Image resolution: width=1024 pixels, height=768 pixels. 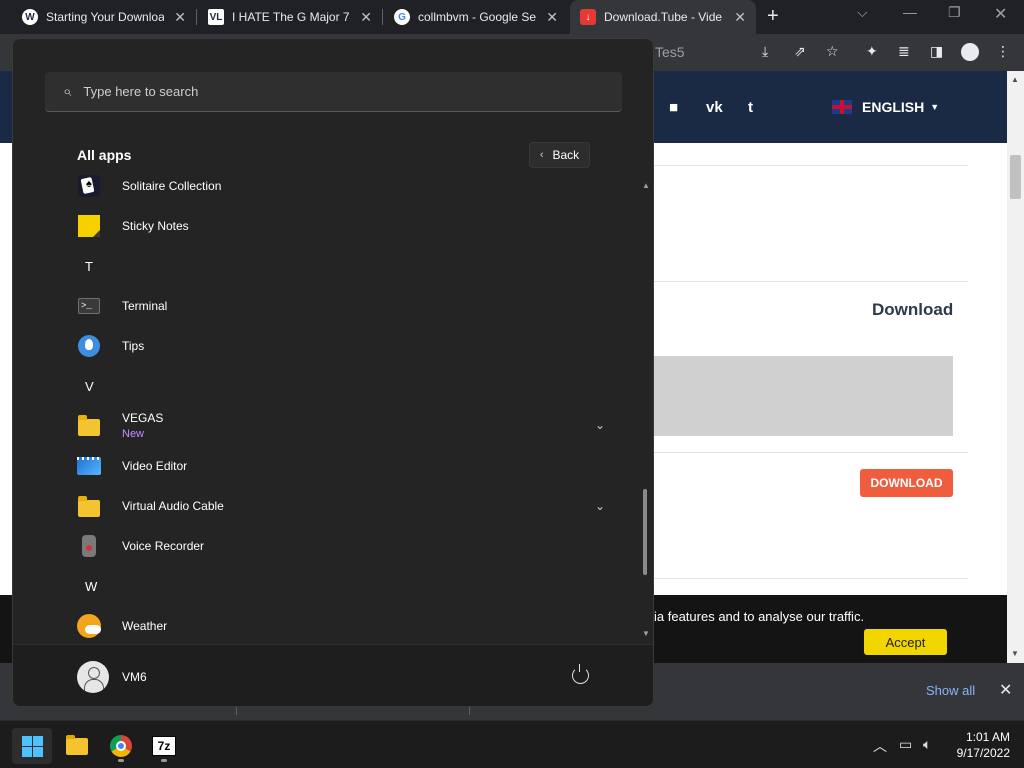 I want to click on app-item-voice-recorder: Voice Recorder, so click(x=335, y=546).